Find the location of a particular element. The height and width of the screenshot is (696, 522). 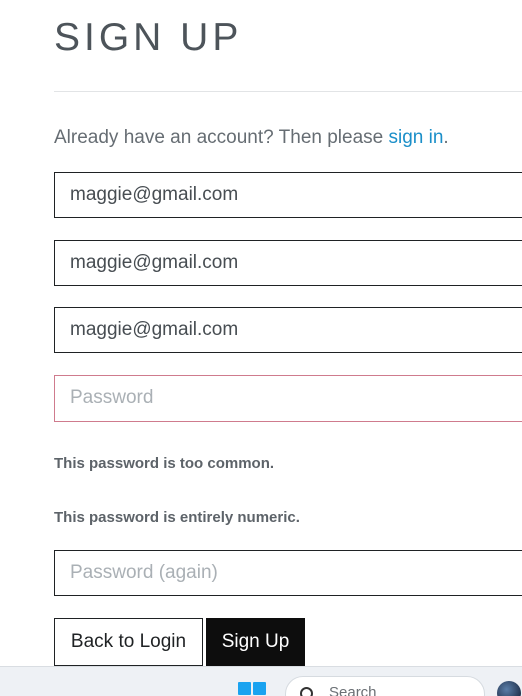

taskbar-search-placeholder: Search is located at coordinates (353, 690).